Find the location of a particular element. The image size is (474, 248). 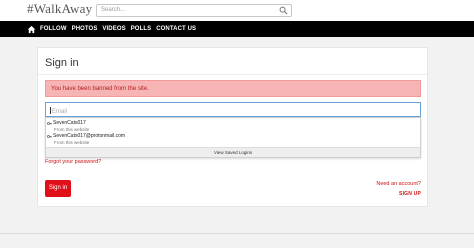

view-saved-logins-button: View Saved Logins is located at coordinates (233, 152).